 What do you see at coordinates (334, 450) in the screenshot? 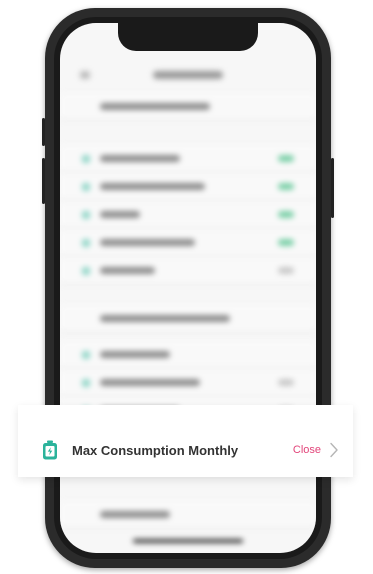
I see `chevron-right-icon` at bounding box center [334, 450].